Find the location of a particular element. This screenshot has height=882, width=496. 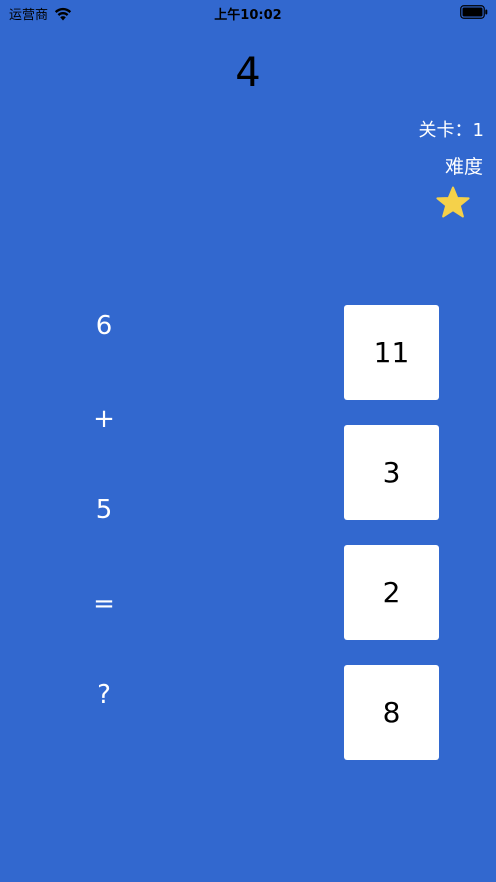

equation-operator: + is located at coordinates (104, 419).